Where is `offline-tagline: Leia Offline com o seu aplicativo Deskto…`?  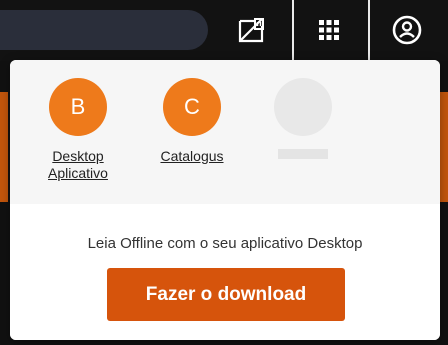 offline-tagline: Leia Offline com o seu aplicativo Deskto… is located at coordinates (225, 243).